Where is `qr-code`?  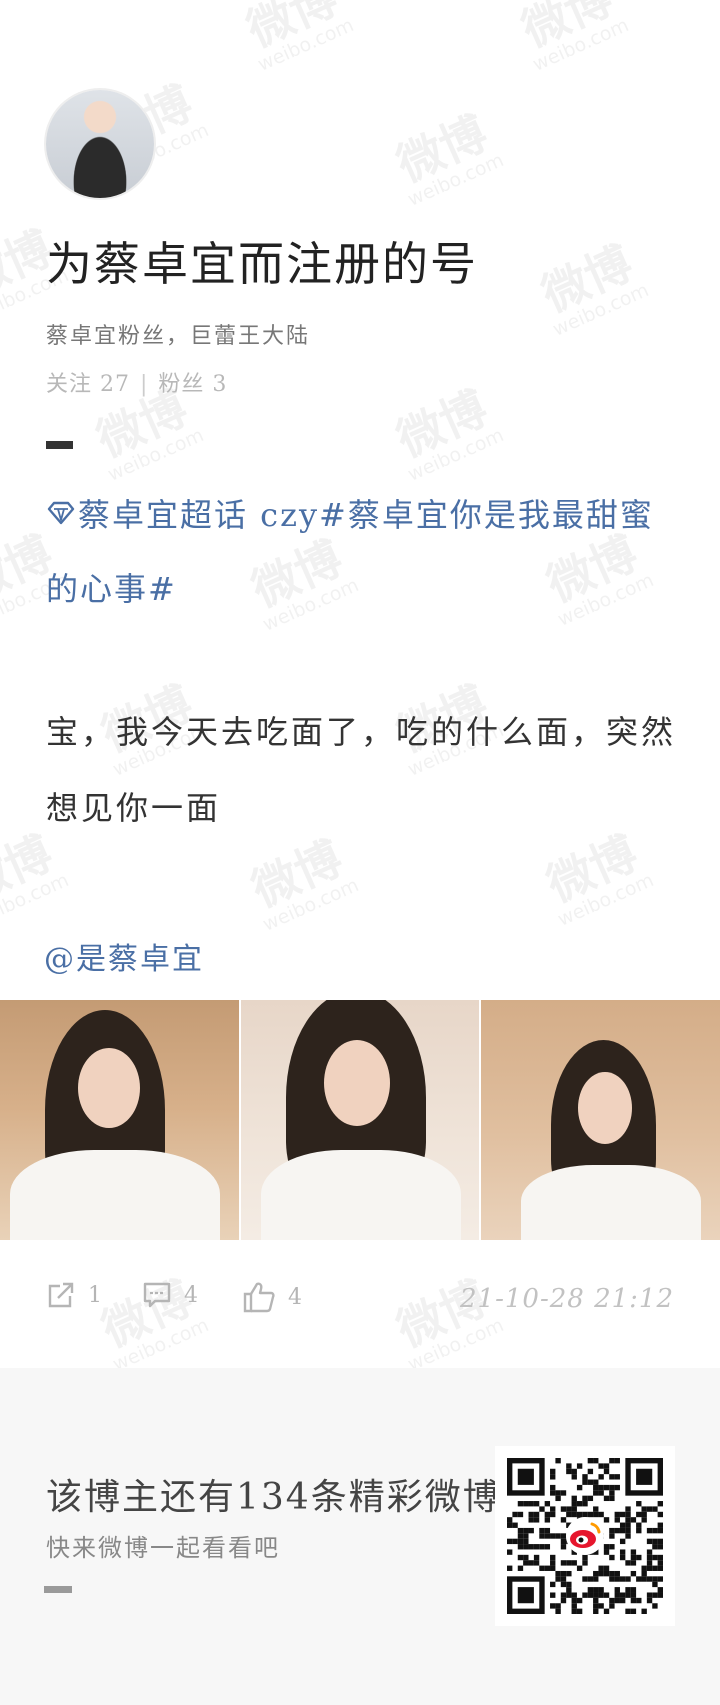
qr-code is located at coordinates (585, 1536).